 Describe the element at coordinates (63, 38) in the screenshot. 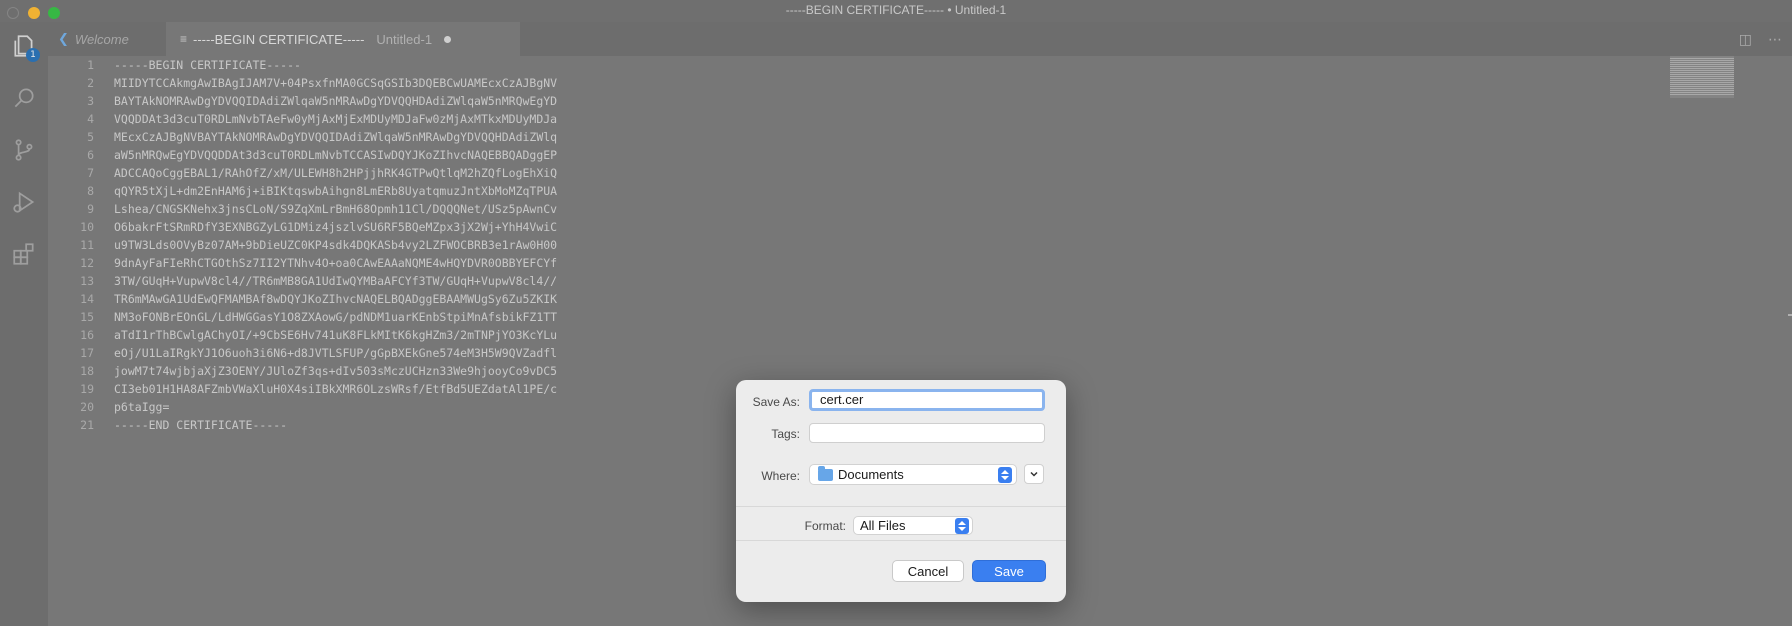

I see `vscode-logo-icon: ❮` at that location.